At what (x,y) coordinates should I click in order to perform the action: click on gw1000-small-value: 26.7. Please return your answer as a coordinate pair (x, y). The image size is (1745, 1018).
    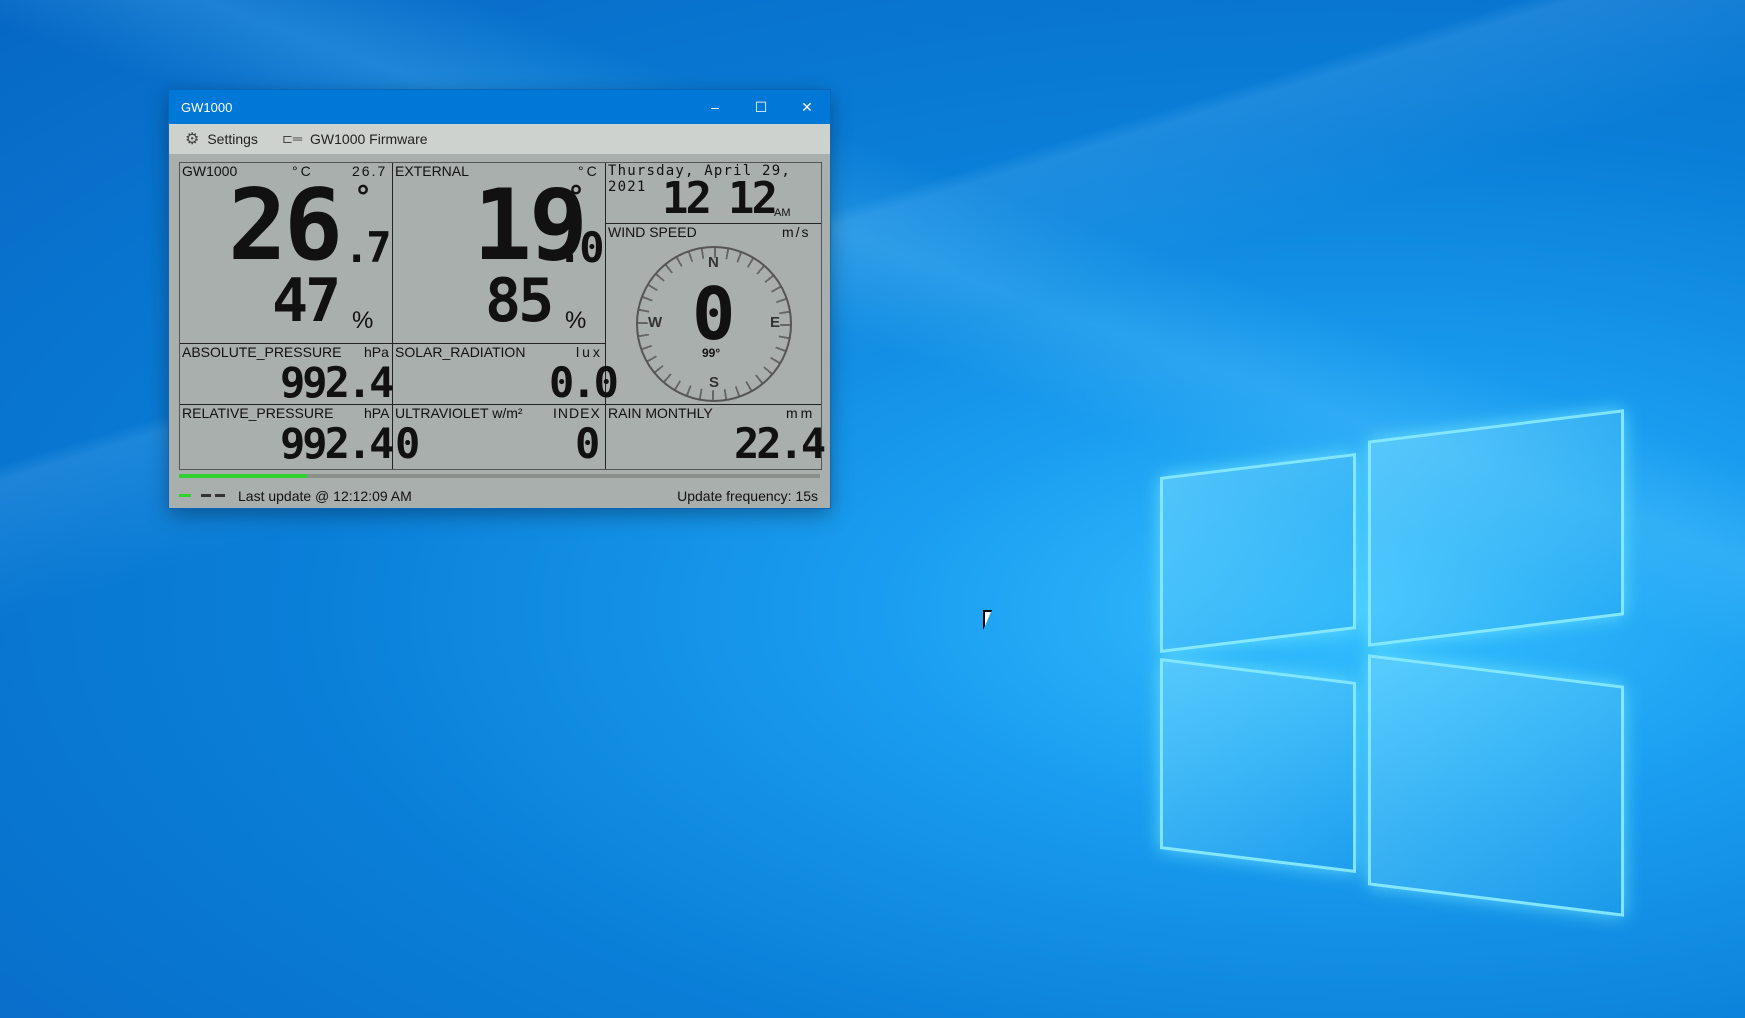
    Looking at the image, I should click on (370, 171).